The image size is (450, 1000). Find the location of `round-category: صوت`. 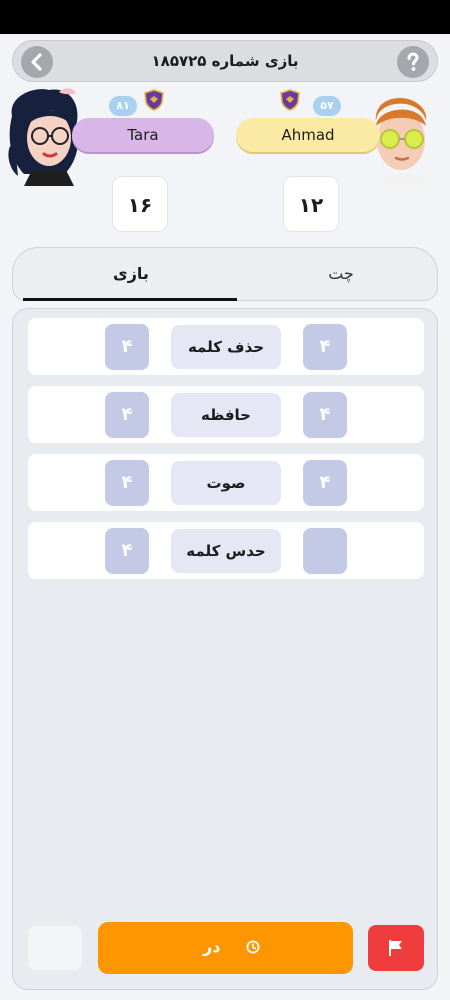

round-category: صوت is located at coordinates (226, 483).